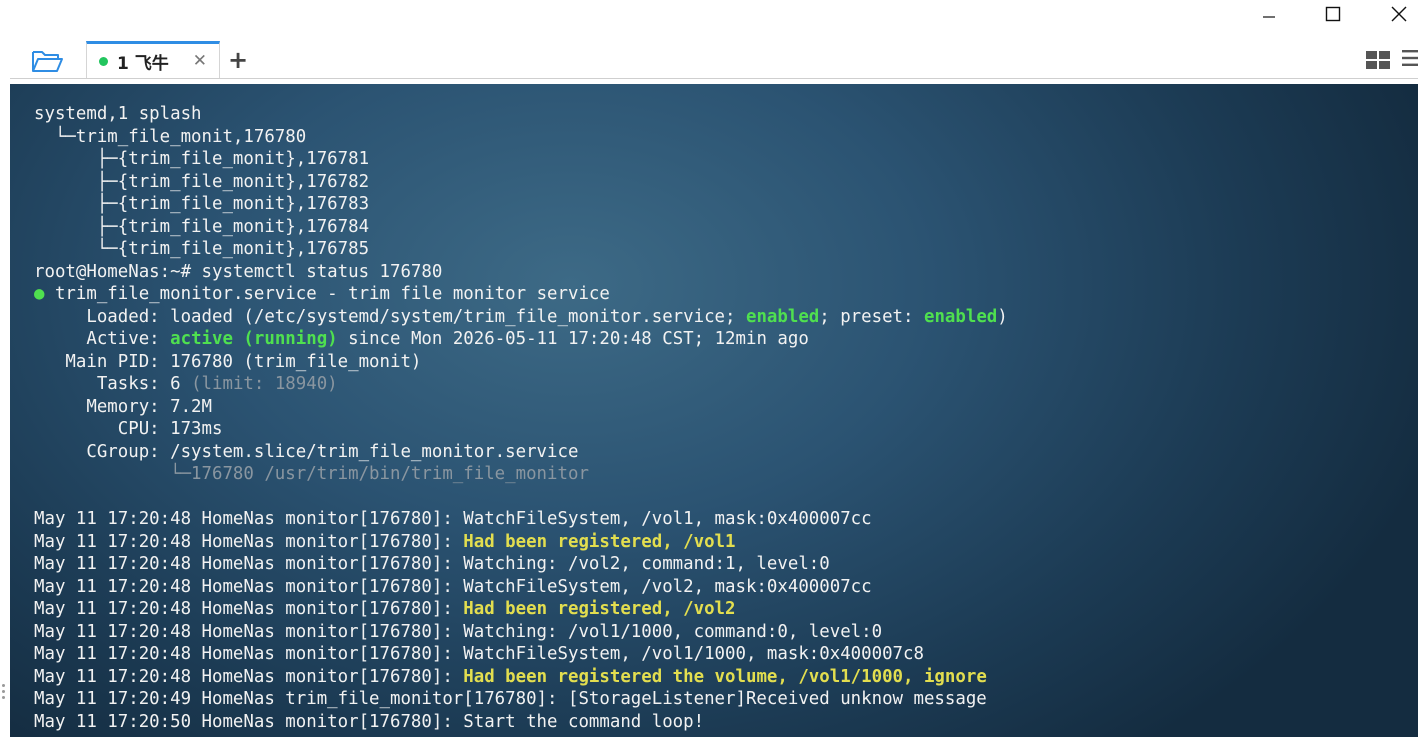  Describe the element at coordinates (709, 58) in the screenshot. I see `tab-bar: 1 飞牛 ✕ +` at that location.